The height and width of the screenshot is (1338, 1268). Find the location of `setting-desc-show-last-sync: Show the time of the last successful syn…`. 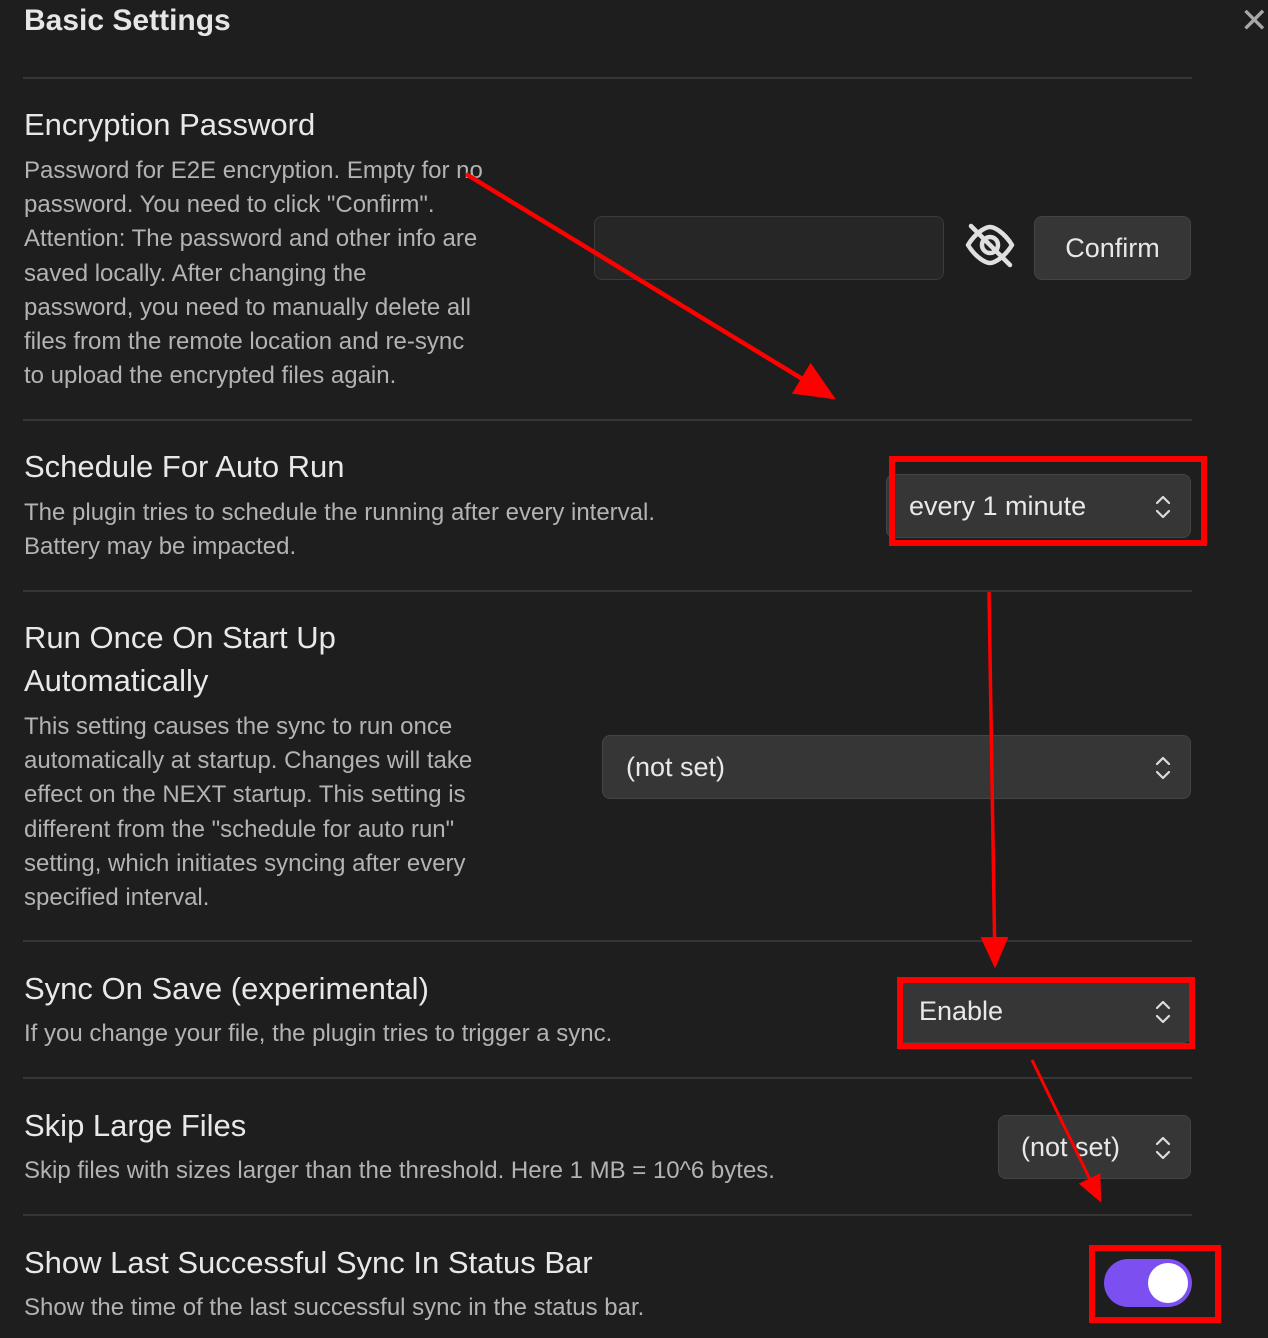

setting-desc-show-last-sync: Show the time of the last successful syn… is located at coordinates (334, 1308).